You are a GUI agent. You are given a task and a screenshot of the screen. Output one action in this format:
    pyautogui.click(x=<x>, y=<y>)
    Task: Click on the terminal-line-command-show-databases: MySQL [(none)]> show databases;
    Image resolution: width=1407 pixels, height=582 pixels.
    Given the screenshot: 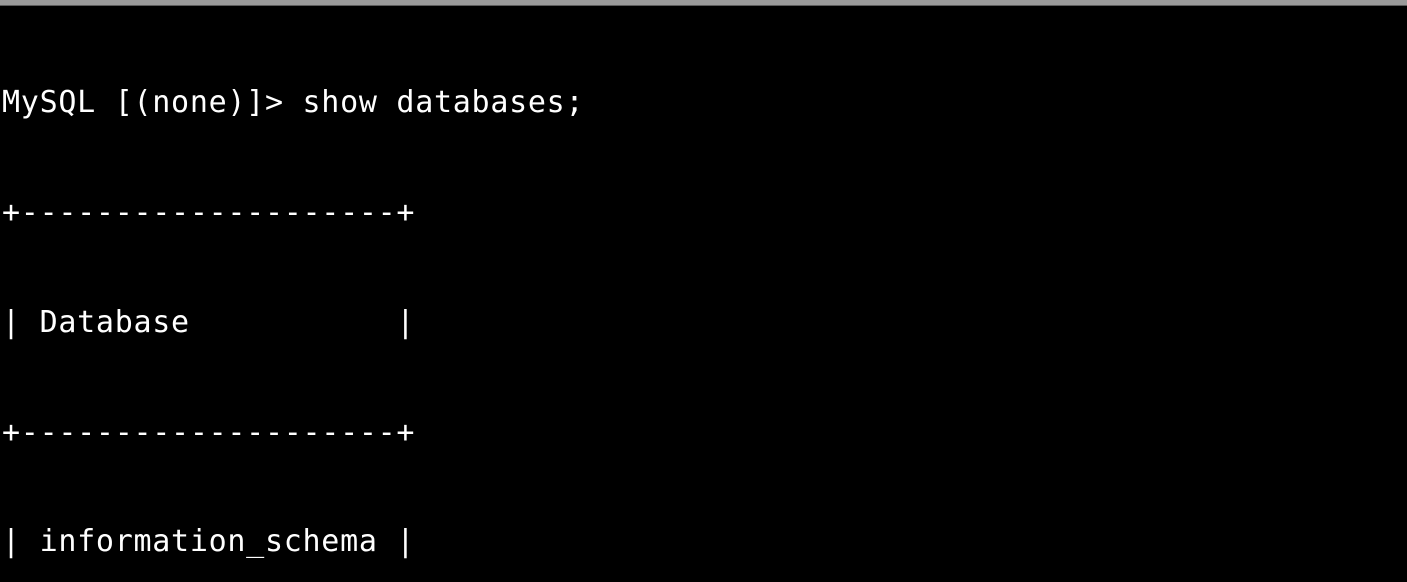 What is the action you would take?
    pyautogui.click(x=293, y=103)
    